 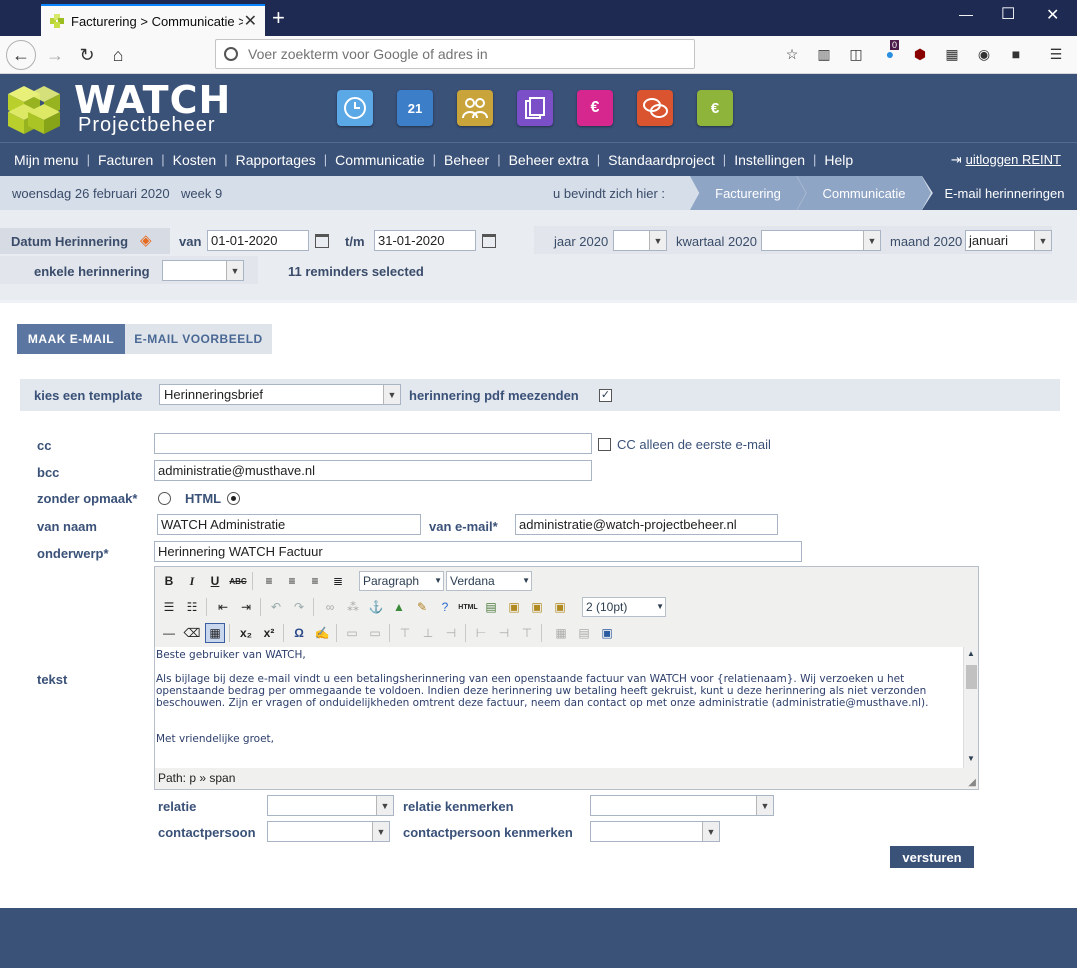 I want to click on menu-item-communicatie: Communicatie, so click(x=379, y=160).